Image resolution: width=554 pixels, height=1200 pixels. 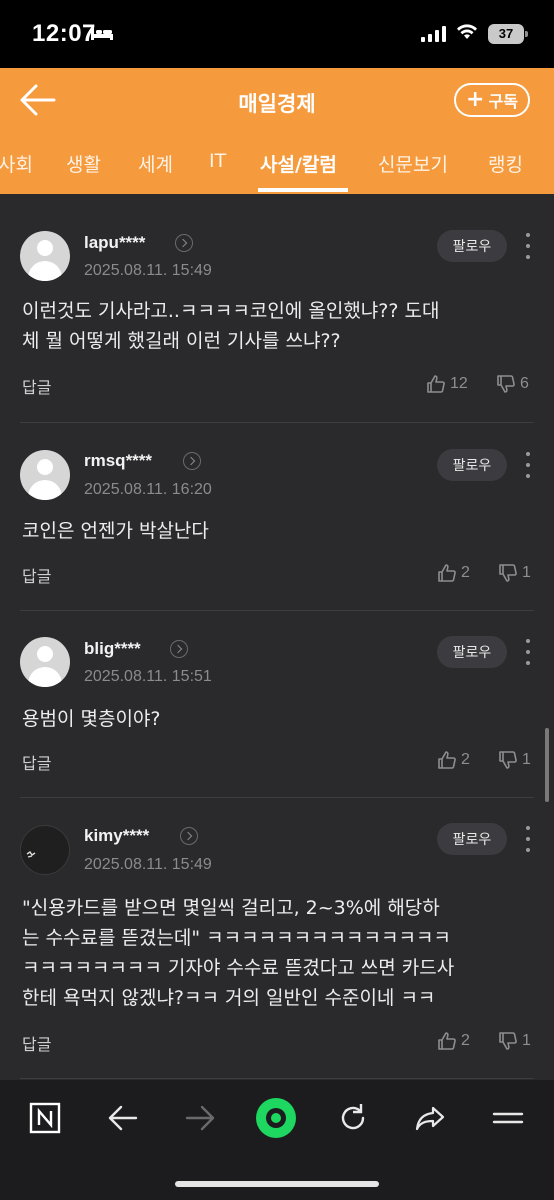 I want to click on comment-username: kimy****, so click(x=116, y=836).